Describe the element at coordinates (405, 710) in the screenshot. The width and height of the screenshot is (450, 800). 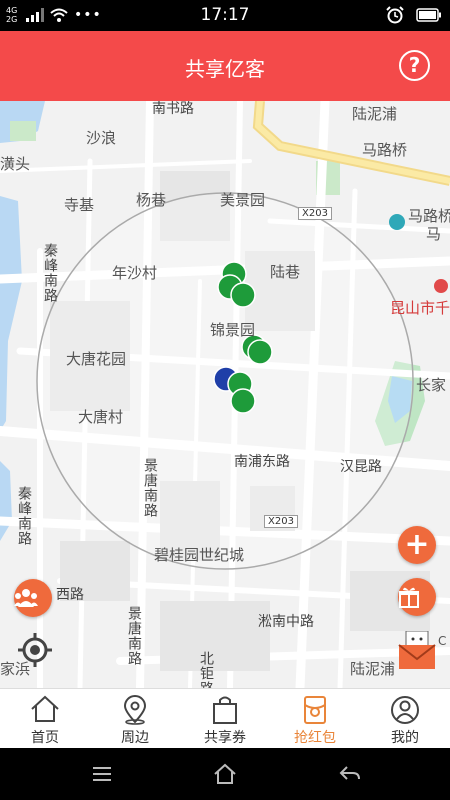
I see `user-icon` at that location.